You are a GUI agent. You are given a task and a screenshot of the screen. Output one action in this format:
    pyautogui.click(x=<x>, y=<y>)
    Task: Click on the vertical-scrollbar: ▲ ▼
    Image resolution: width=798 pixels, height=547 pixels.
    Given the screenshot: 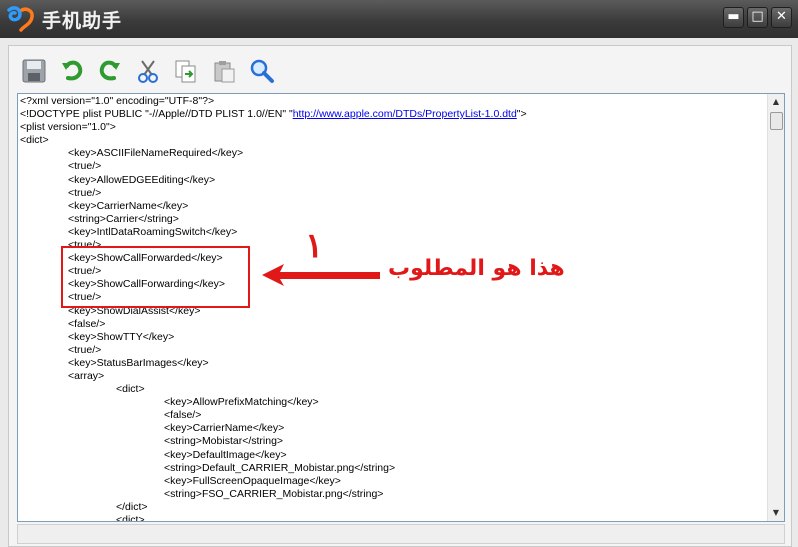 What is the action you would take?
    pyautogui.click(x=775, y=307)
    